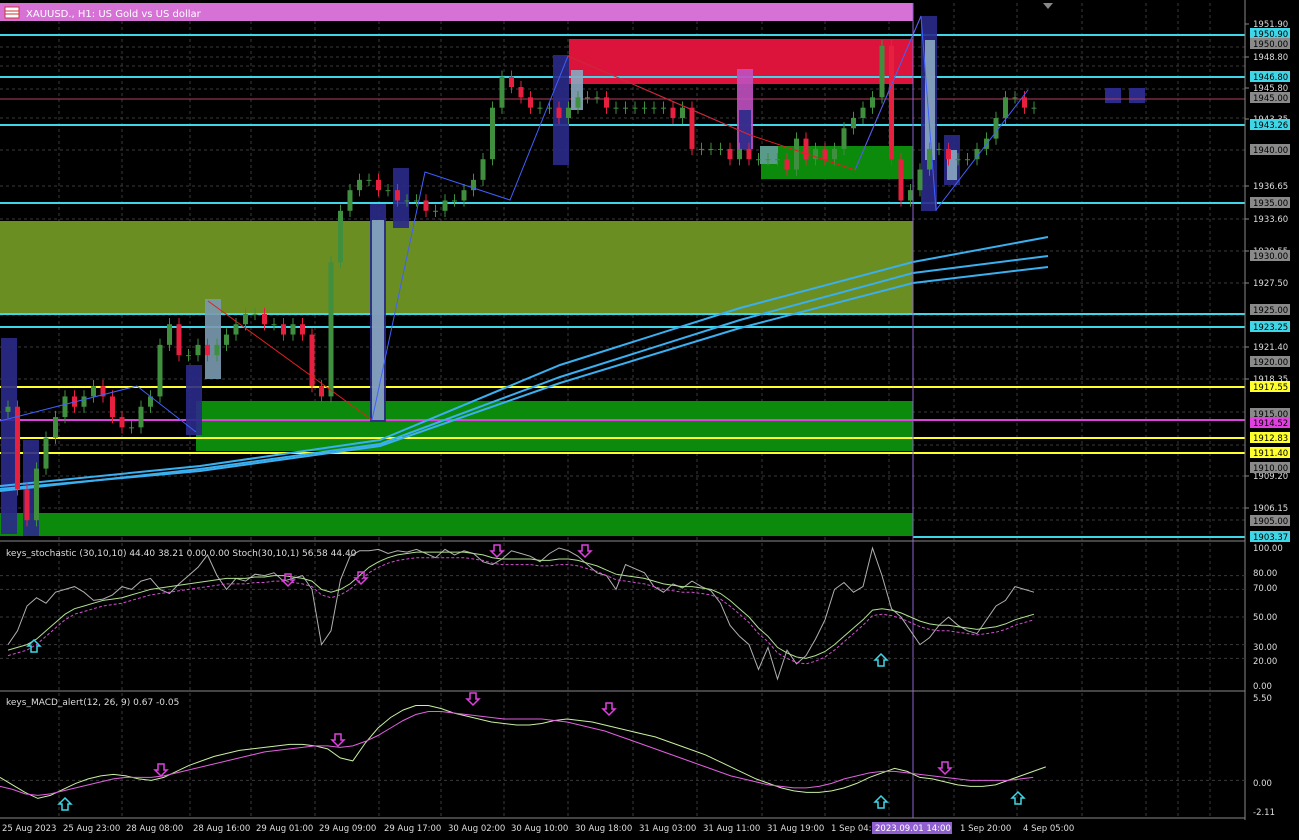  Describe the element at coordinates (731, 829) in the screenshot. I see `time-label: 31 Aug 11:00` at that location.